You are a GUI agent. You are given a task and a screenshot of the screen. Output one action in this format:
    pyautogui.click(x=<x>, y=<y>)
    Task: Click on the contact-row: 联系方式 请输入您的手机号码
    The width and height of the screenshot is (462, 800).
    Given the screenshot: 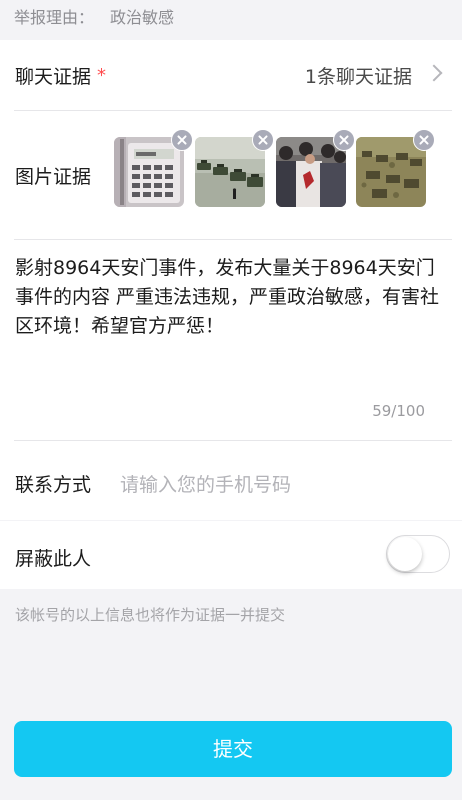 What is the action you would take?
    pyautogui.click(x=231, y=480)
    